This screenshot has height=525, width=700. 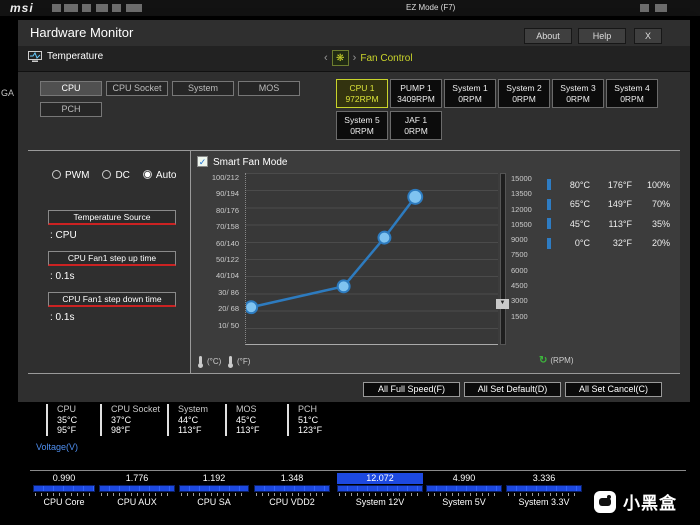 What do you see at coordinates (660, 223) in the screenshot?
I see `curve-duty-pct: 35%` at bounding box center [660, 223].